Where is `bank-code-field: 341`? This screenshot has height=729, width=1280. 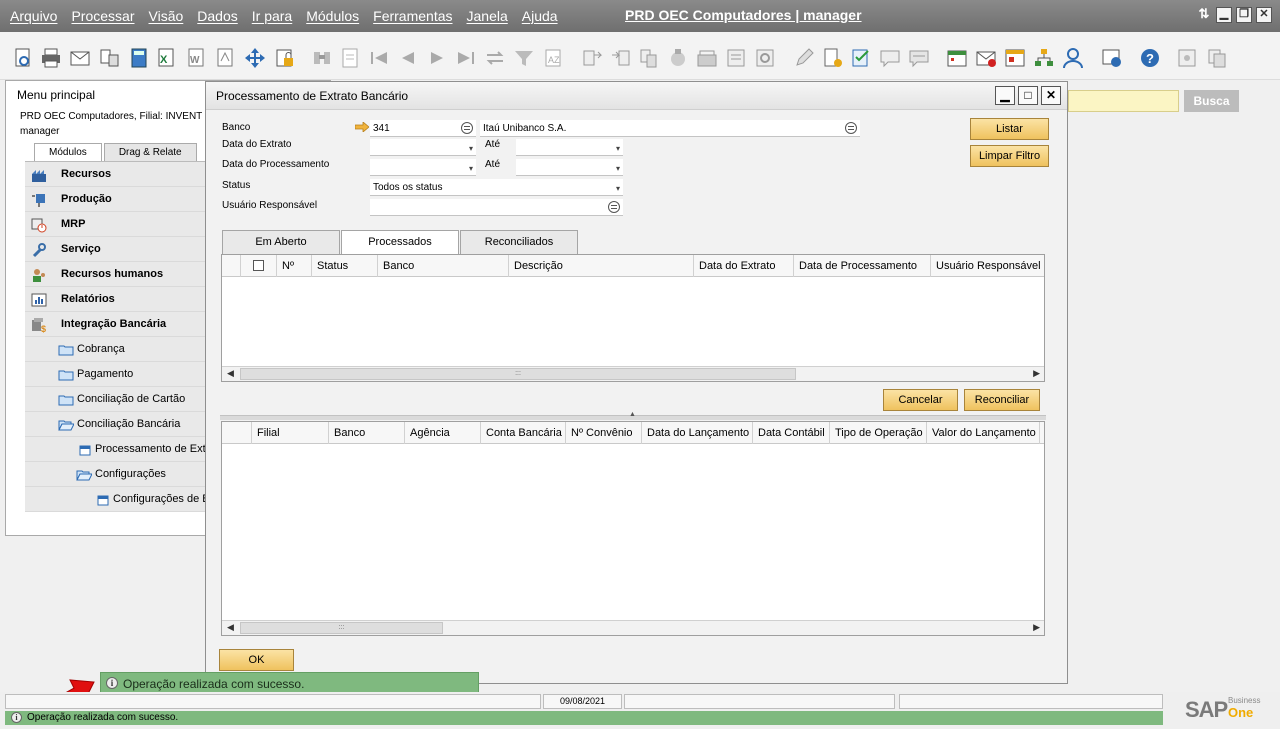
bank-code-field: 341 is located at coordinates (423, 128).